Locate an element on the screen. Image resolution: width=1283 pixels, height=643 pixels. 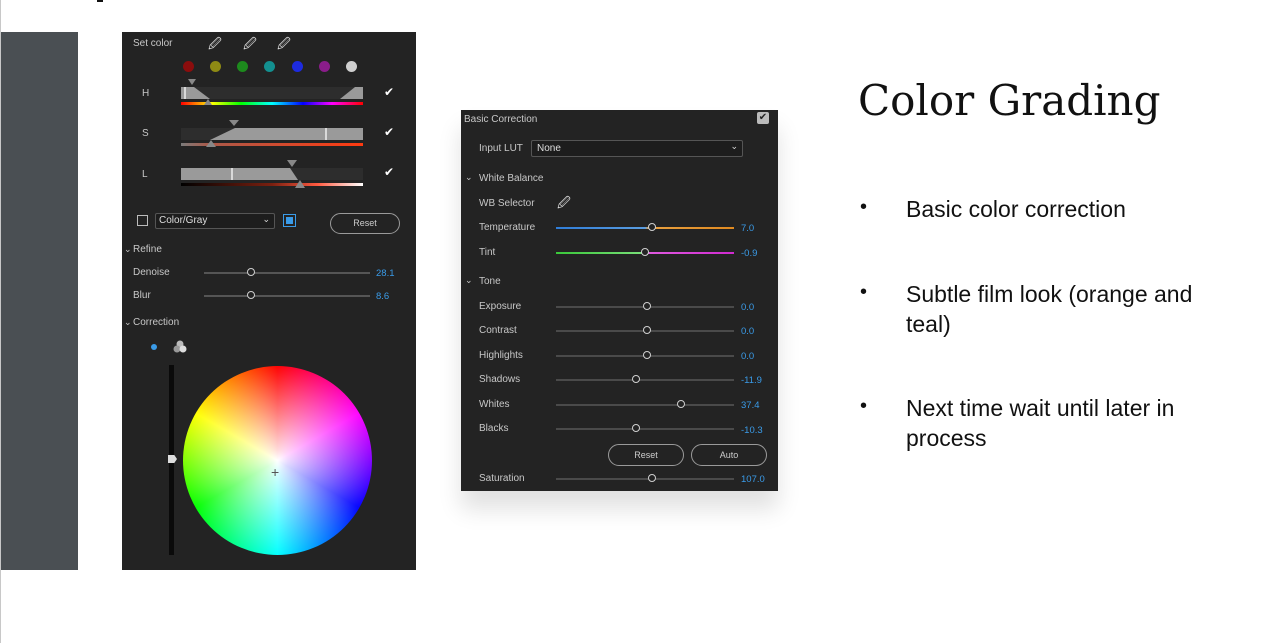
bullet-item: Subtle film look (orange and teal) is located at coordinates (1049, 309).